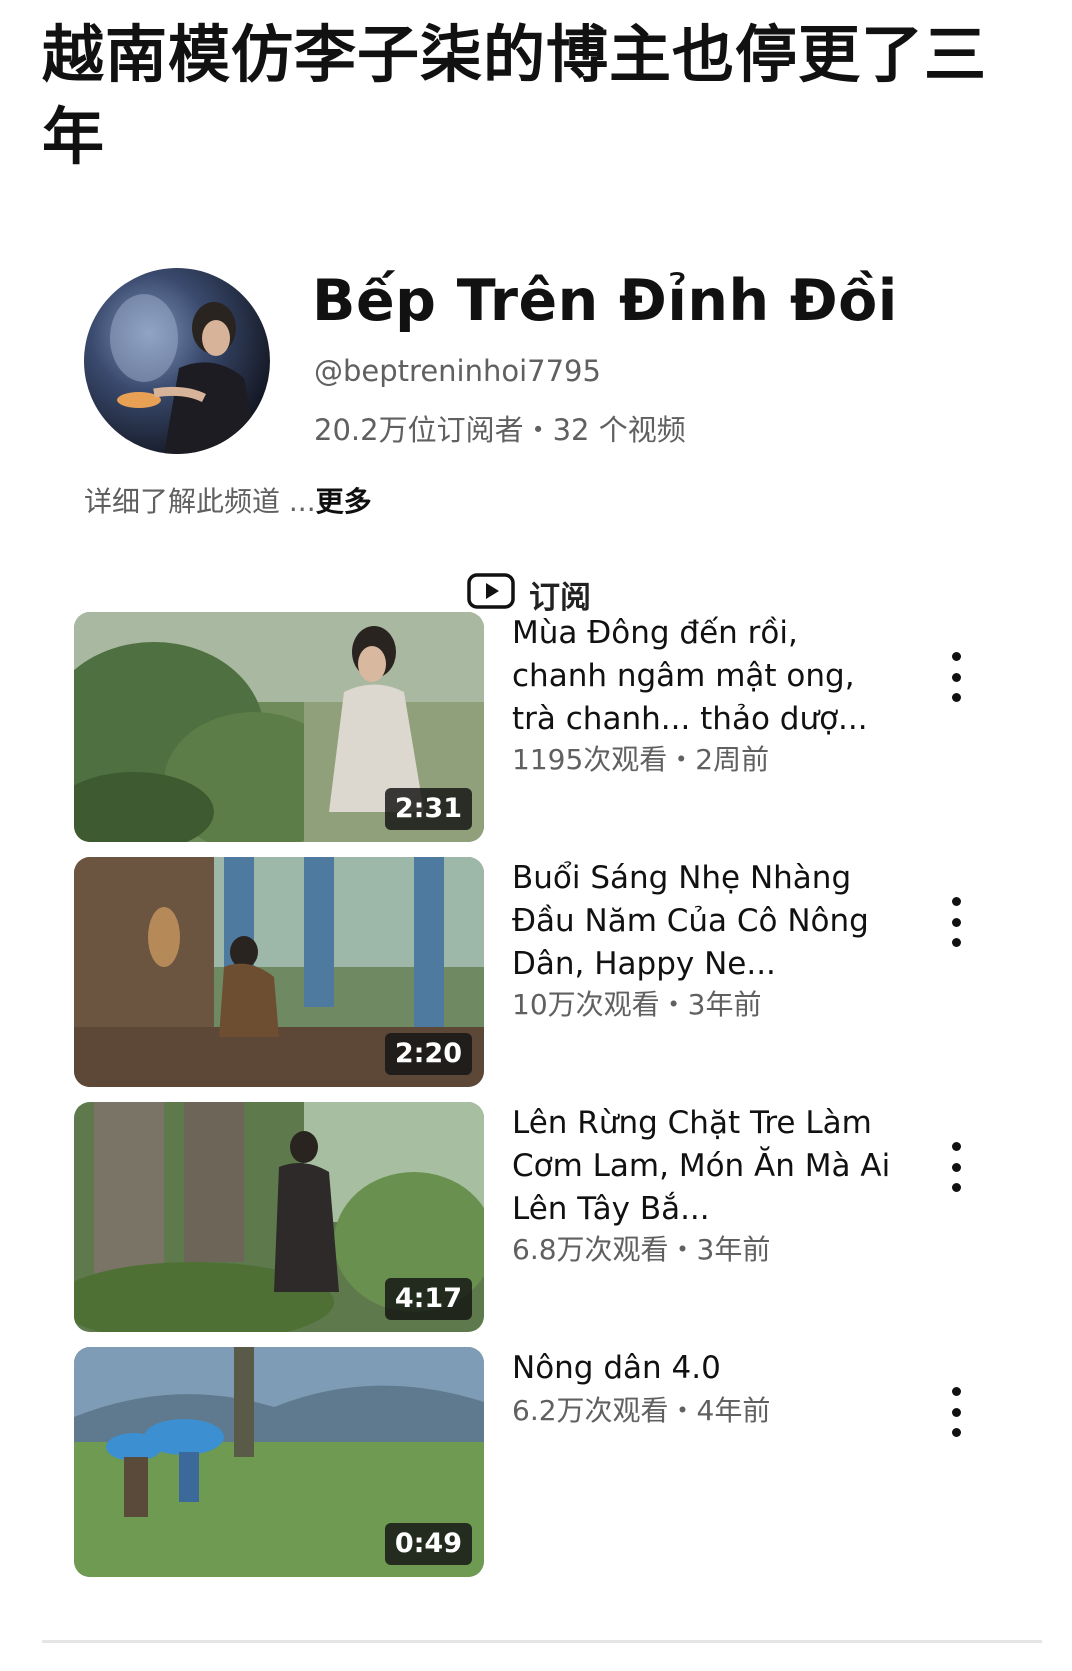 The height and width of the screenshot is (1671, 1072). I want to click on video-duration: 0:49, so click(428, 1544).